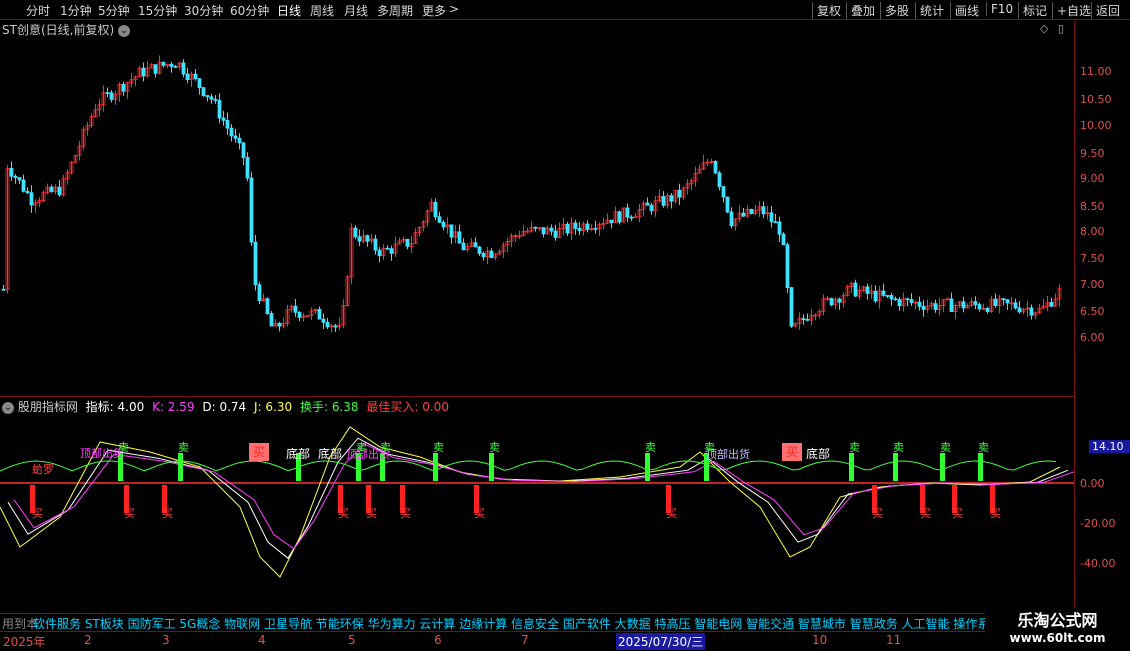 The height and width of the screenshot is (651, 1130). What do you see at coordinates (894, 10) in the screenshot?
I see `multi-stock-button: 多股` at bounding box center [894, 10].